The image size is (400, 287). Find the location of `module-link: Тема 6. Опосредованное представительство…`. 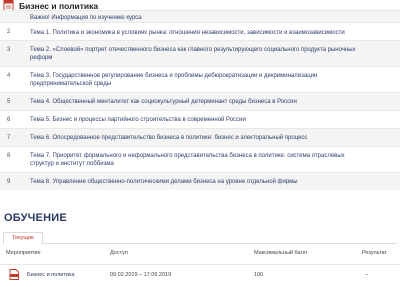

module-link: Тема 6. Опосредованное представительство… is located at coordinates (212, 138).